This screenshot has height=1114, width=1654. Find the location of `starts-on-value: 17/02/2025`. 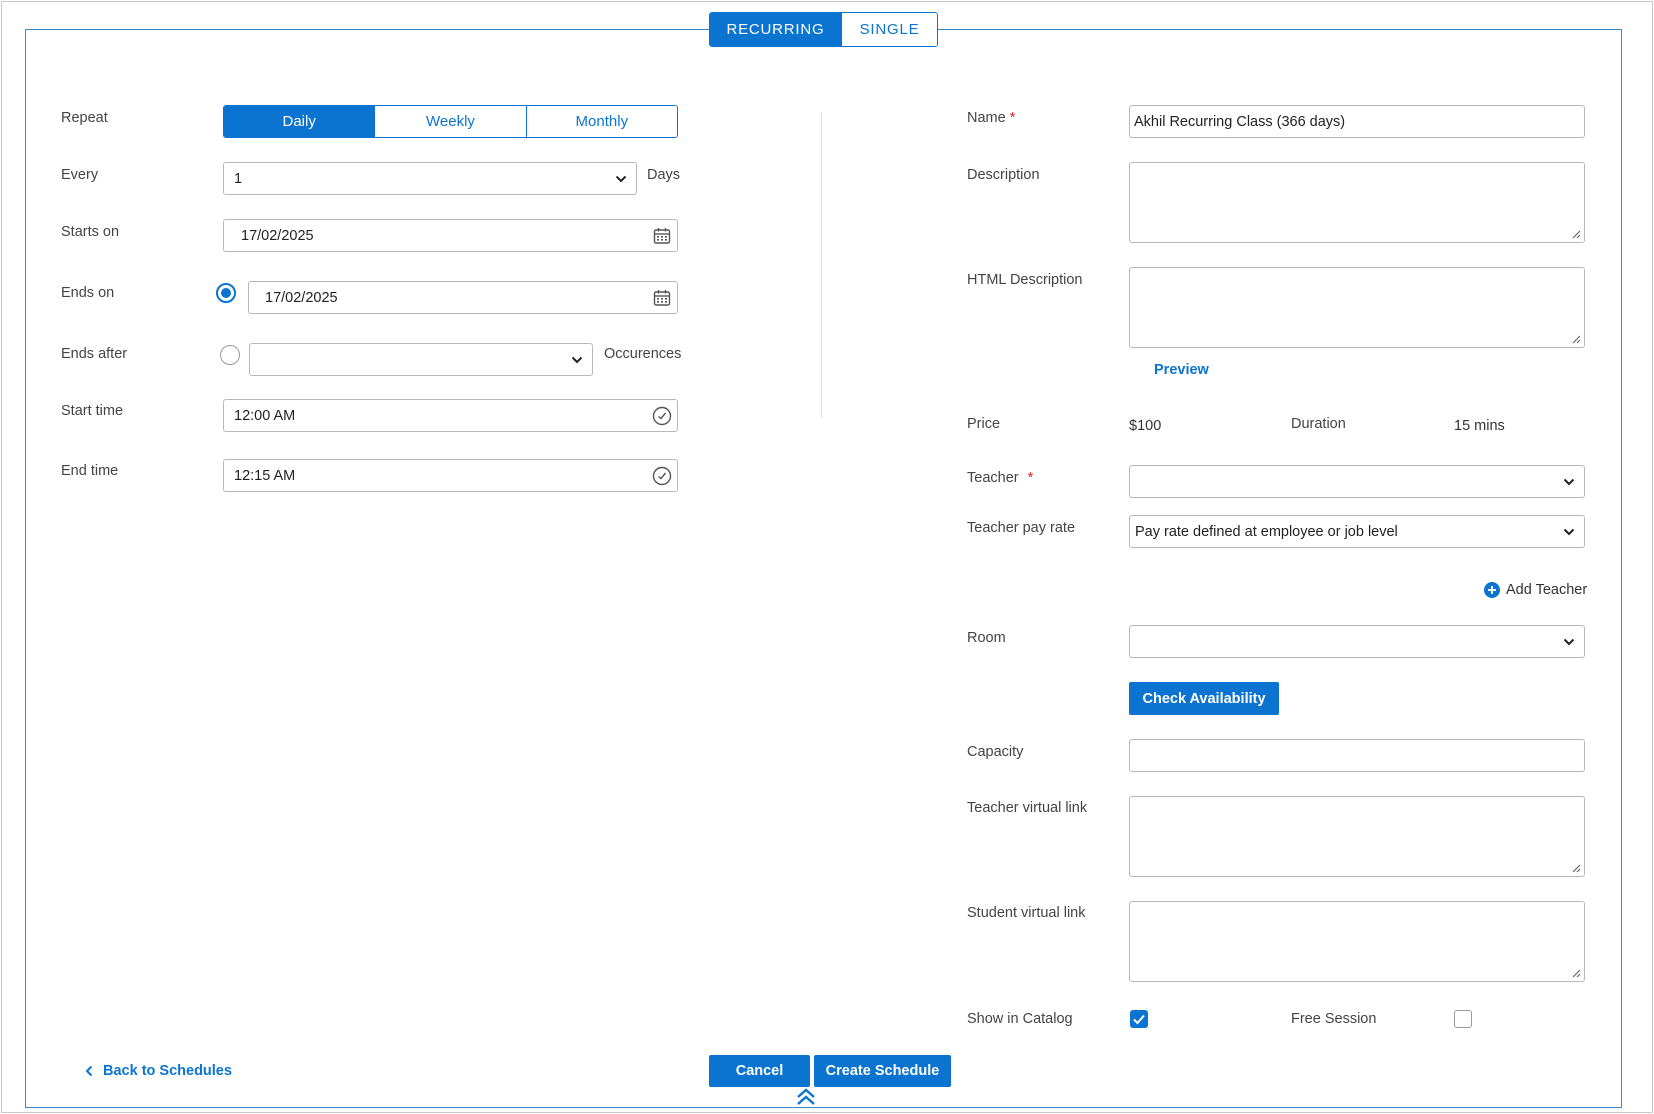

starts-on-value: 17/02/2025 is located at coordinates (277, 235).